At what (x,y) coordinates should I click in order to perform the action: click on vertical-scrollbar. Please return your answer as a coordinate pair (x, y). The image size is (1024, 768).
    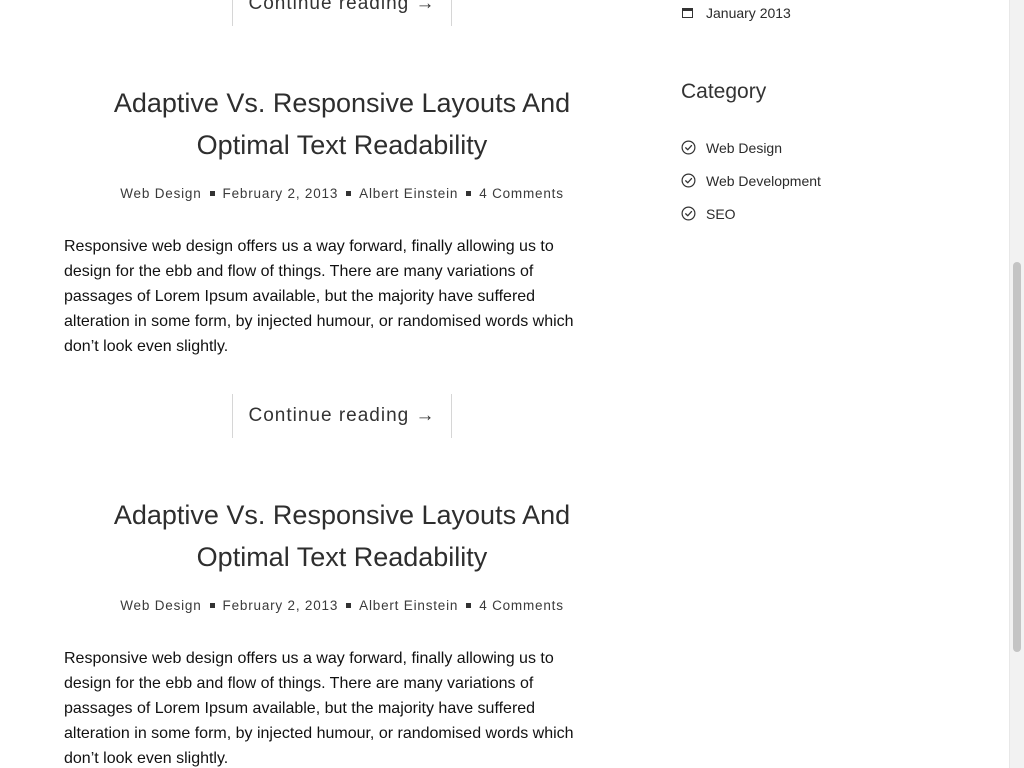
    Looking at the image, I should click on (1016, 384).